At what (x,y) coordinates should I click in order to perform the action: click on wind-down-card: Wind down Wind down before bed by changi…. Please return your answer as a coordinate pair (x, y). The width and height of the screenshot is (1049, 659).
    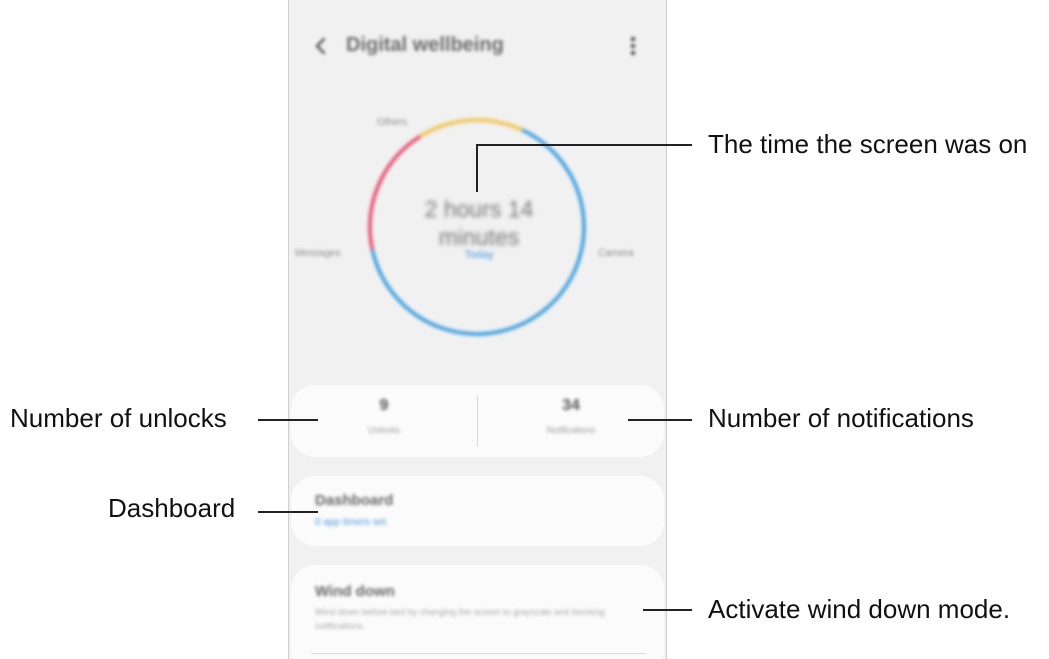
    Looking at the image, I should click on (477, 612).